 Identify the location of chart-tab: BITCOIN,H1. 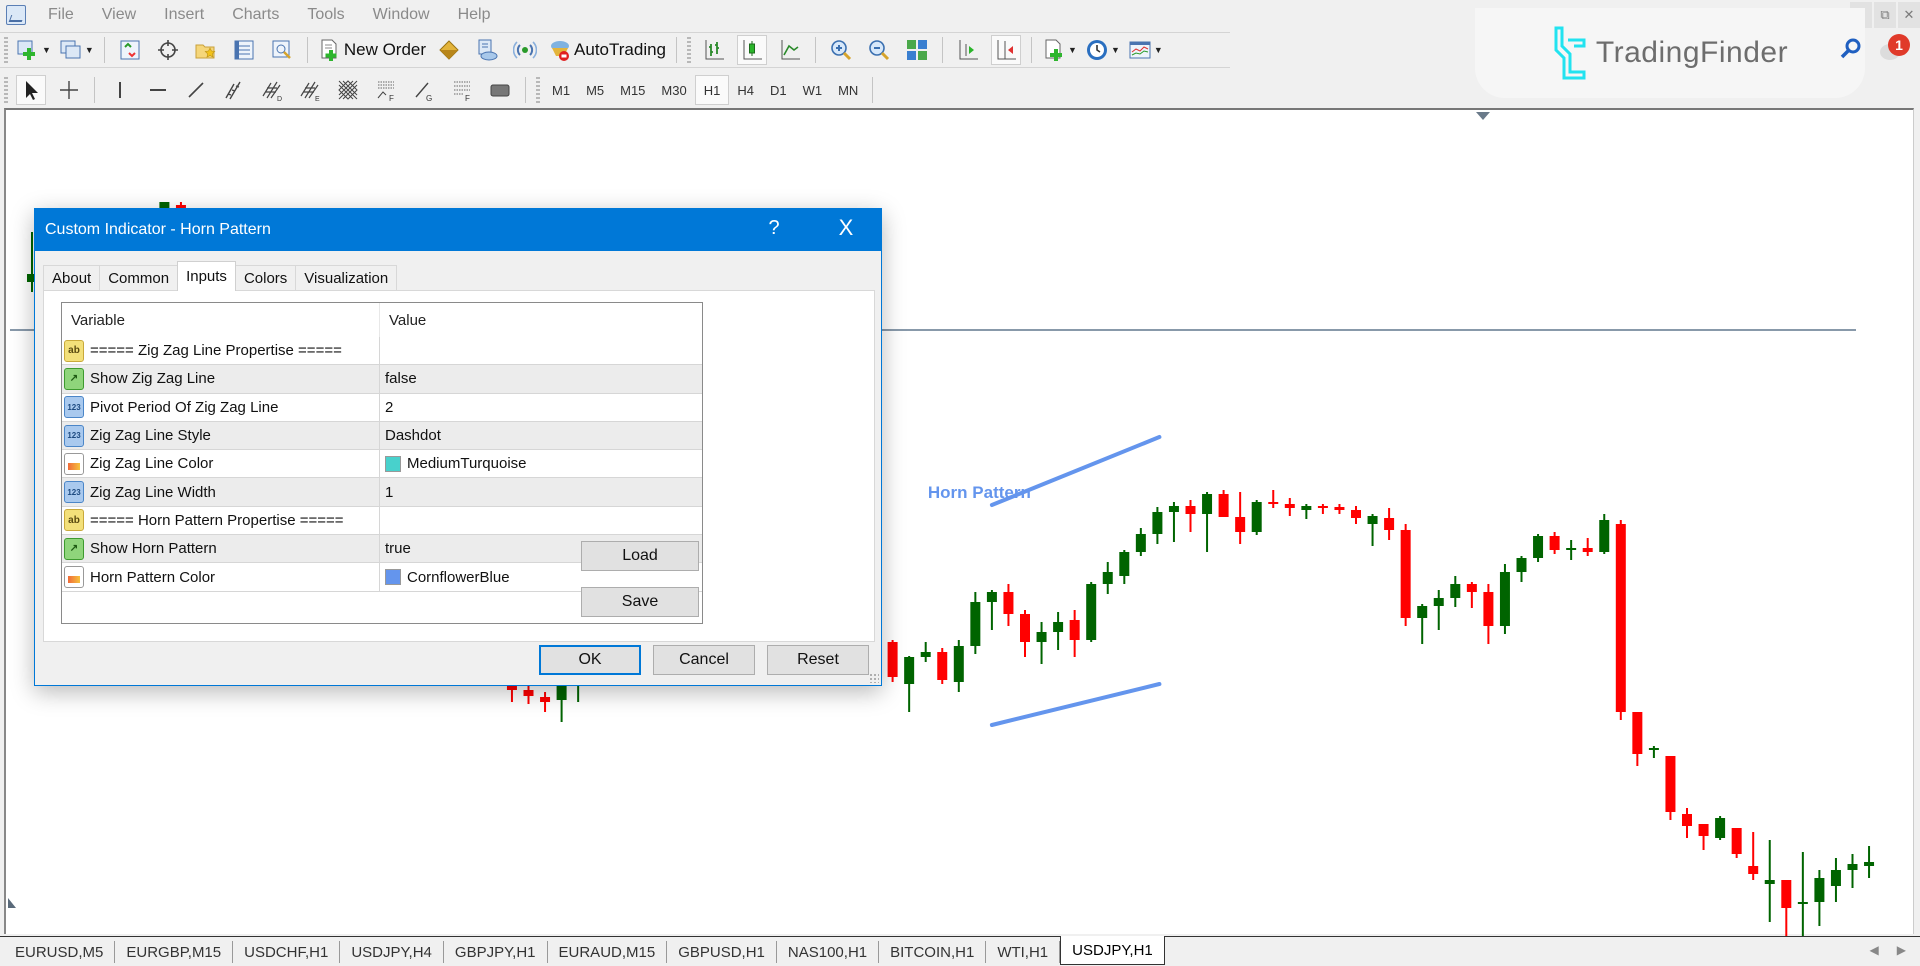
(933, 952).